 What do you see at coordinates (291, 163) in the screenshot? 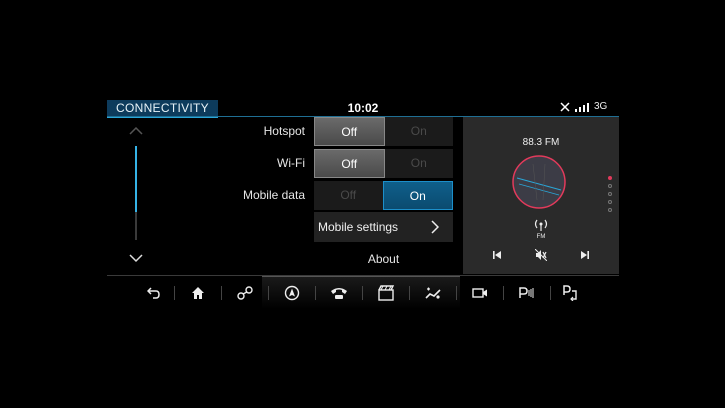
I see `wifi-label: Wi-Fi` at bounding box center [291, 163].